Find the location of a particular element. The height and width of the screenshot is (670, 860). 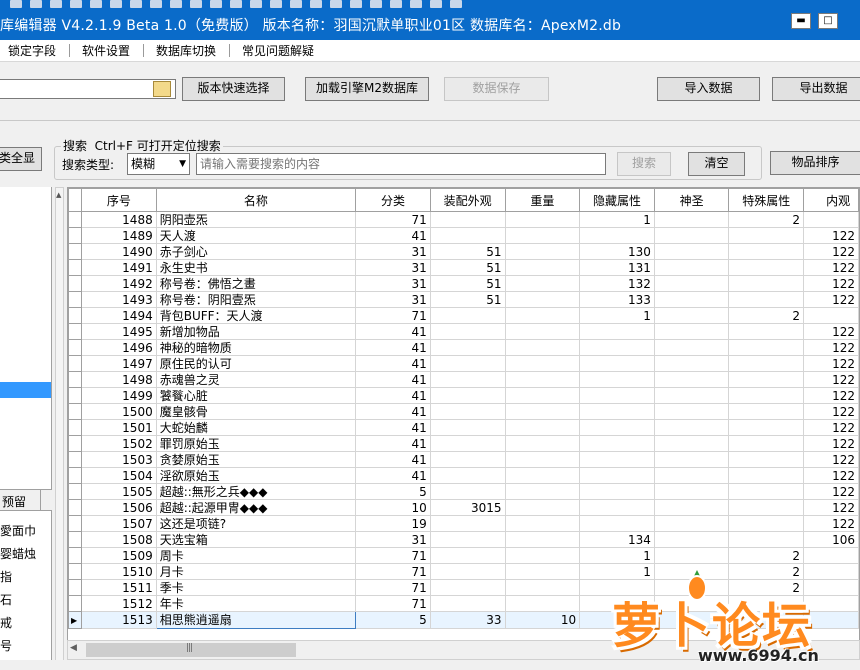

table-cell: 称号卷：佛悟之畫 is located at coordinates (256, 283).